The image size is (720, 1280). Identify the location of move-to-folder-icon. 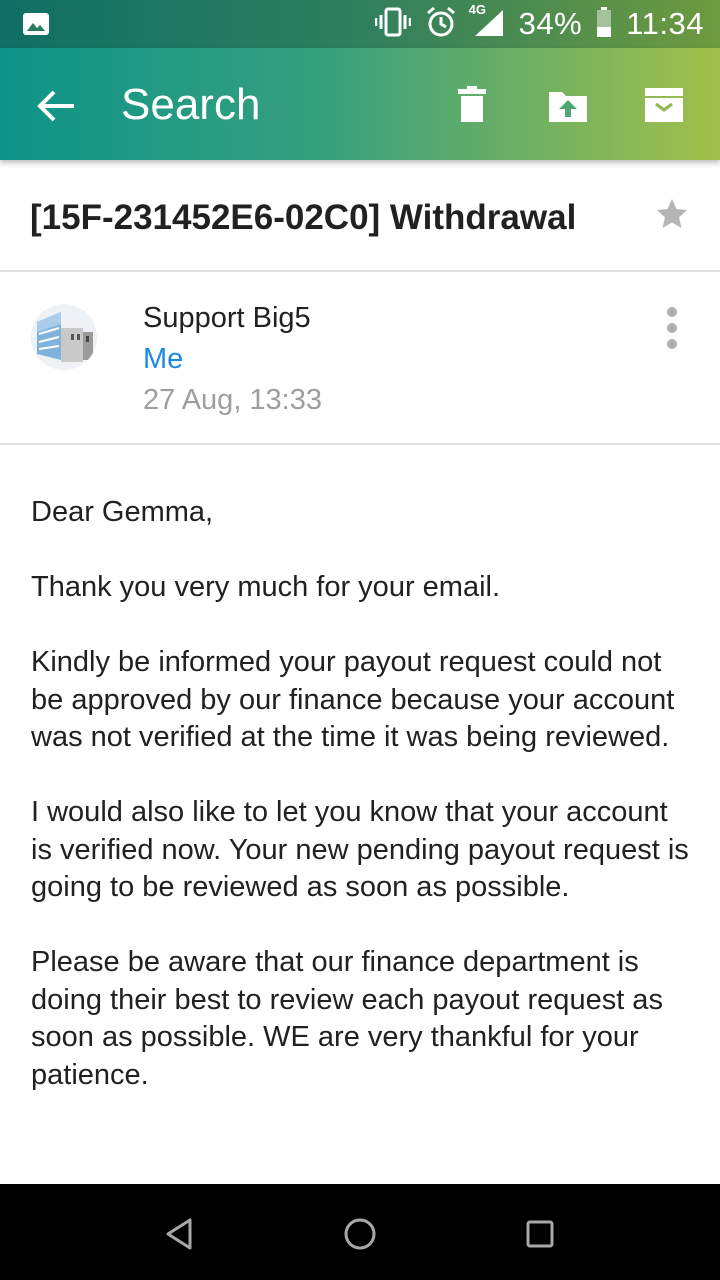
(568, 106).